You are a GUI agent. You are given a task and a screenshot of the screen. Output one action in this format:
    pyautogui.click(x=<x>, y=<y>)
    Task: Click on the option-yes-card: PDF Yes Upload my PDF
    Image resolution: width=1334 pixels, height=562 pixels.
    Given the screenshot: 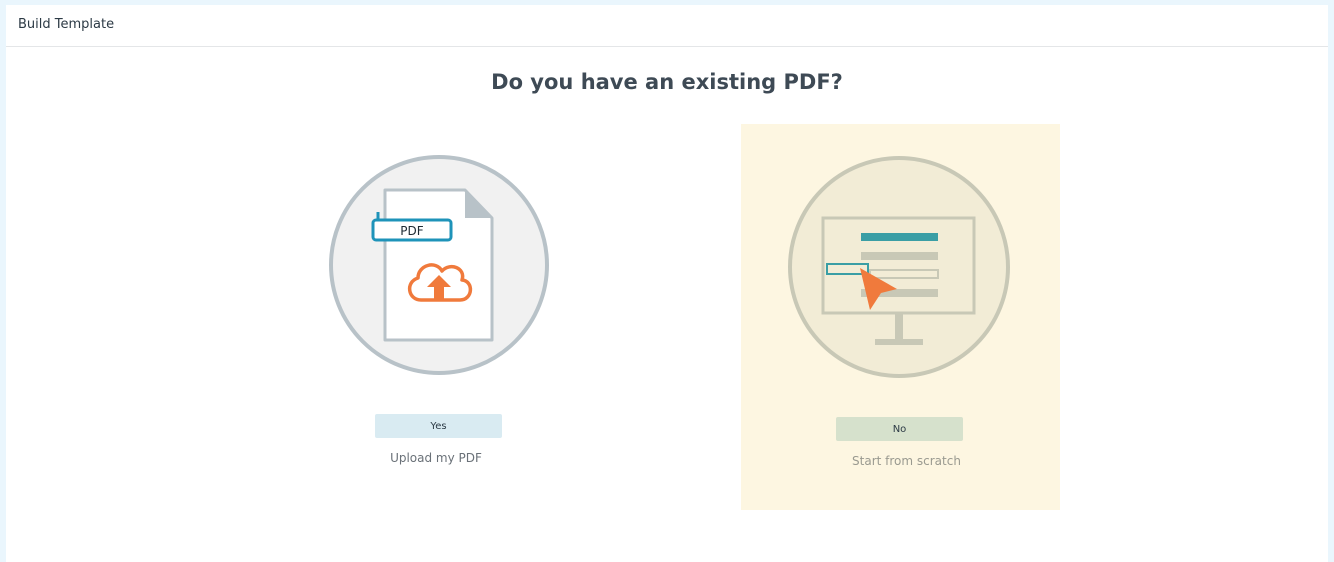 What is the action you would take?
    pyautogui.click(x=439, y=317)
    